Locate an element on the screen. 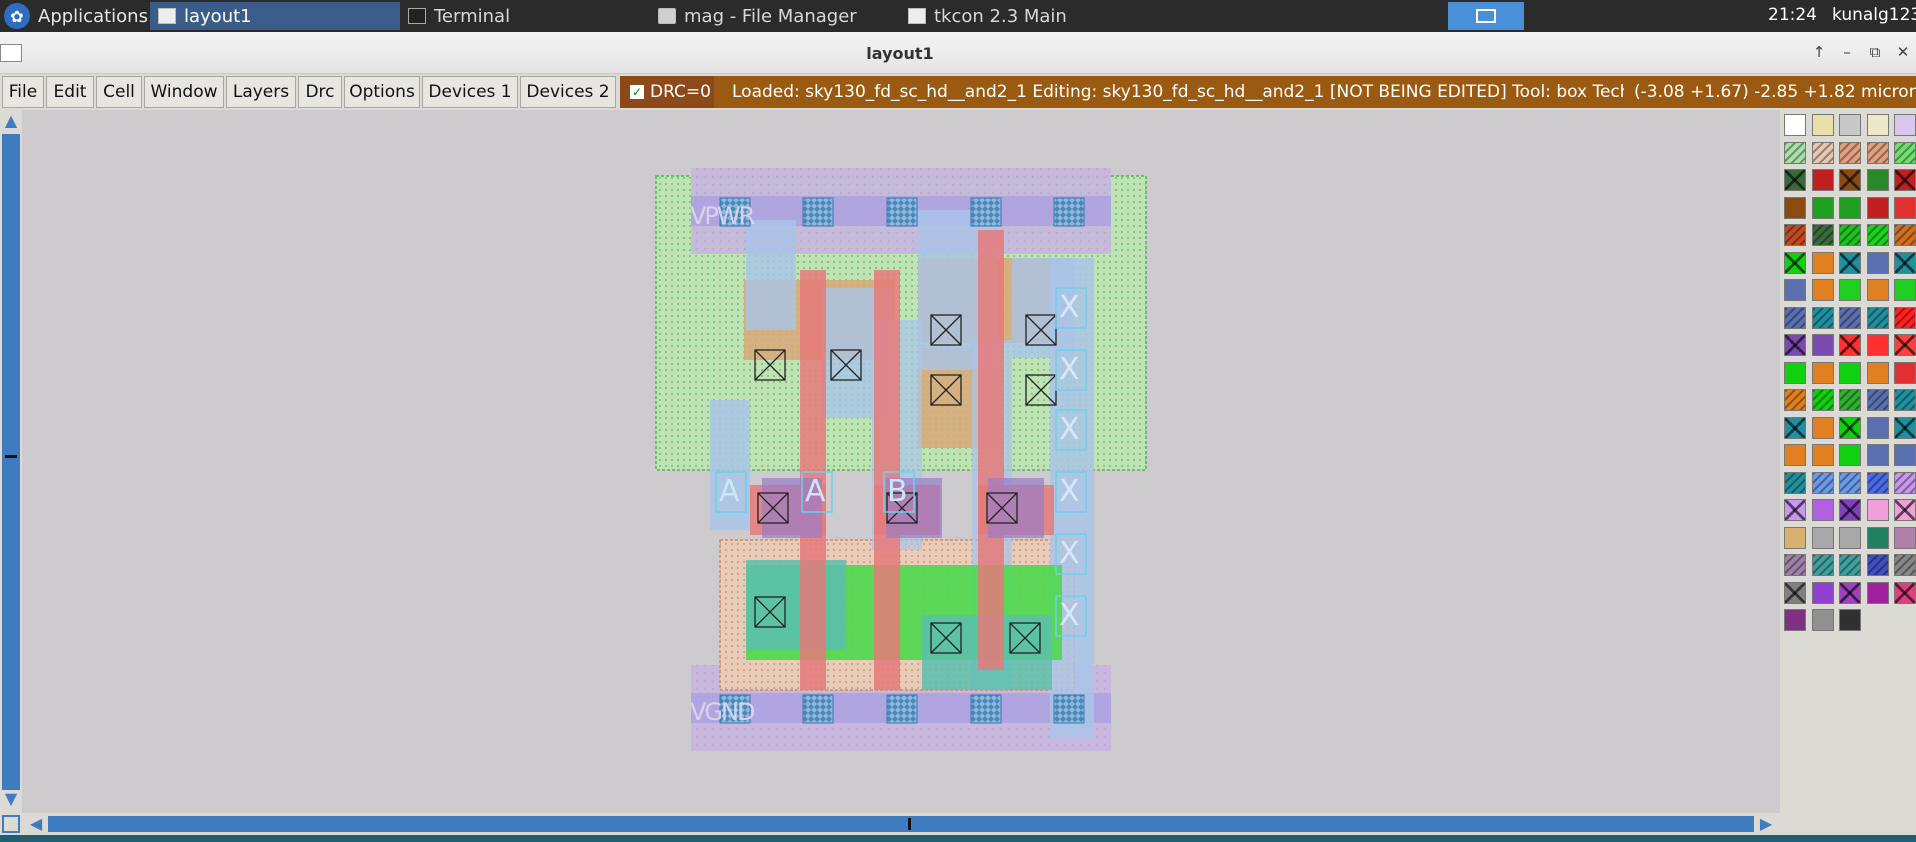 The height and width of the screenshot is (842, 1916). horizontal-scrollbar: ◀ ▶ is located at coordinates (890, 824).